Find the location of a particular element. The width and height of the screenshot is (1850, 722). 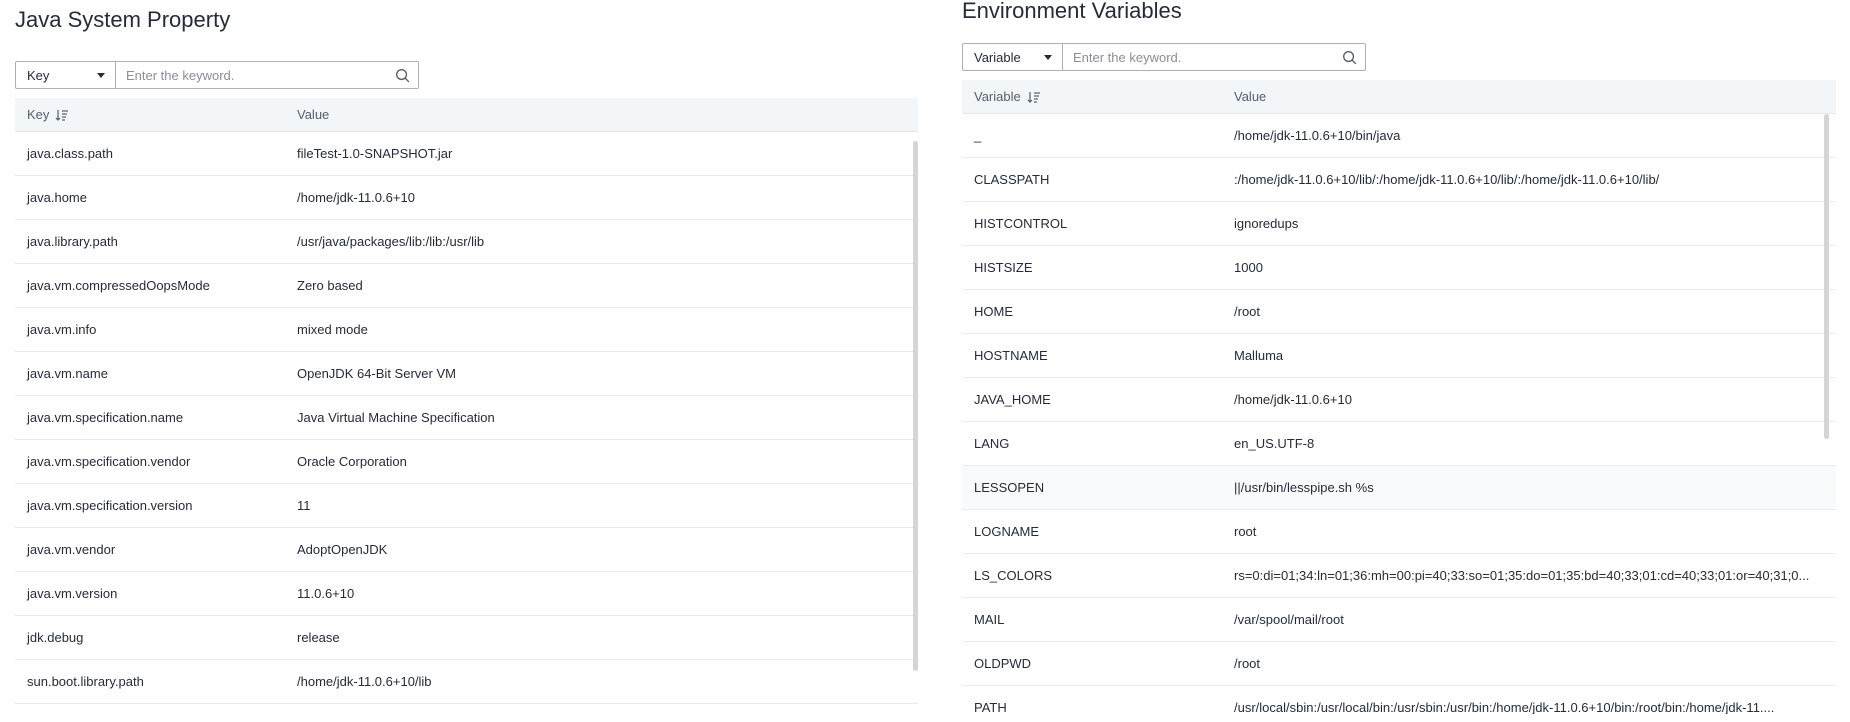

variable-value: /root is located at coordinates (1247, 311).